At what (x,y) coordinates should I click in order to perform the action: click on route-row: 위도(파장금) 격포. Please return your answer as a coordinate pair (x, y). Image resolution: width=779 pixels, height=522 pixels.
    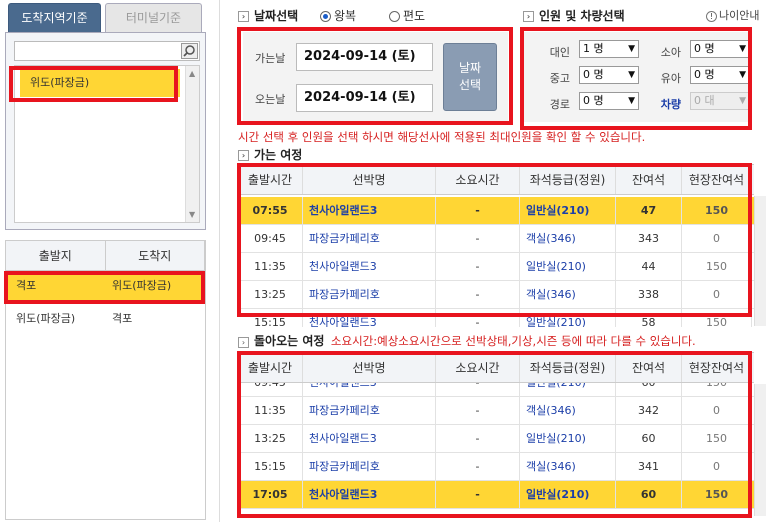
    Looking at the image, I should click on (105, 319).